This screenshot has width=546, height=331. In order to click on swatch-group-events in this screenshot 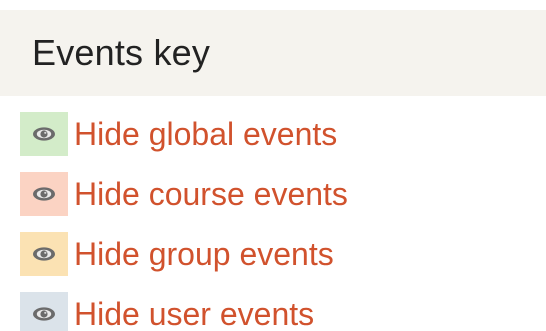, I will do `click(44, 254)`.